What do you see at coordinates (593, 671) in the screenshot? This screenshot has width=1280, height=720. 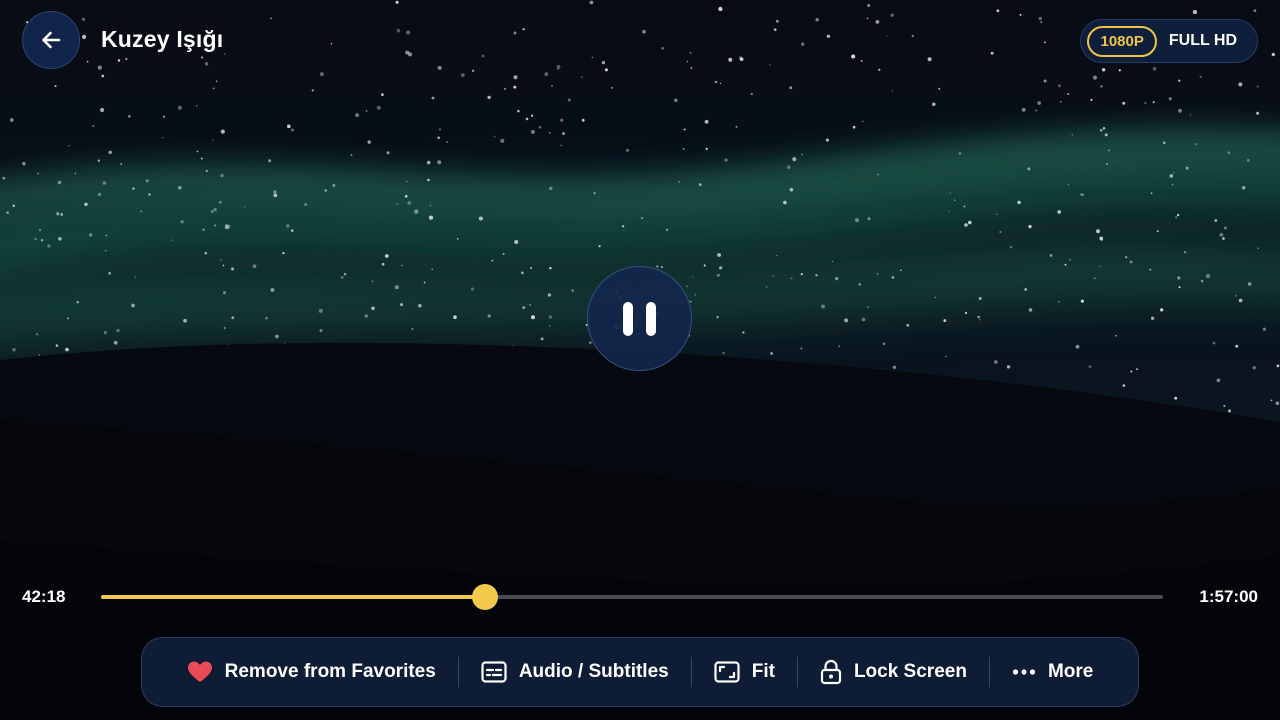 I see `audio-subtitles-label: Audio / Subtitles` at bounding box center [593, 671].